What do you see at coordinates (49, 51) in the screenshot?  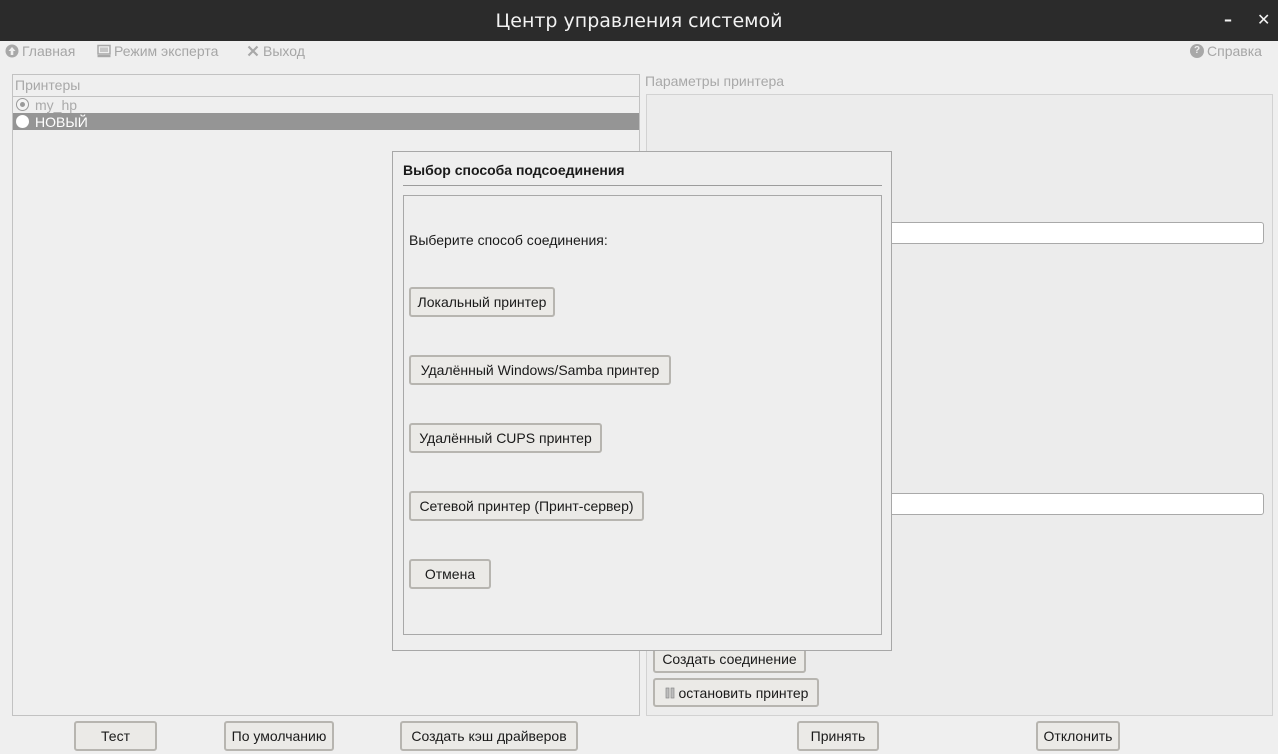 I see `menu-home-label: Главная` at bounding box center [49, 51].